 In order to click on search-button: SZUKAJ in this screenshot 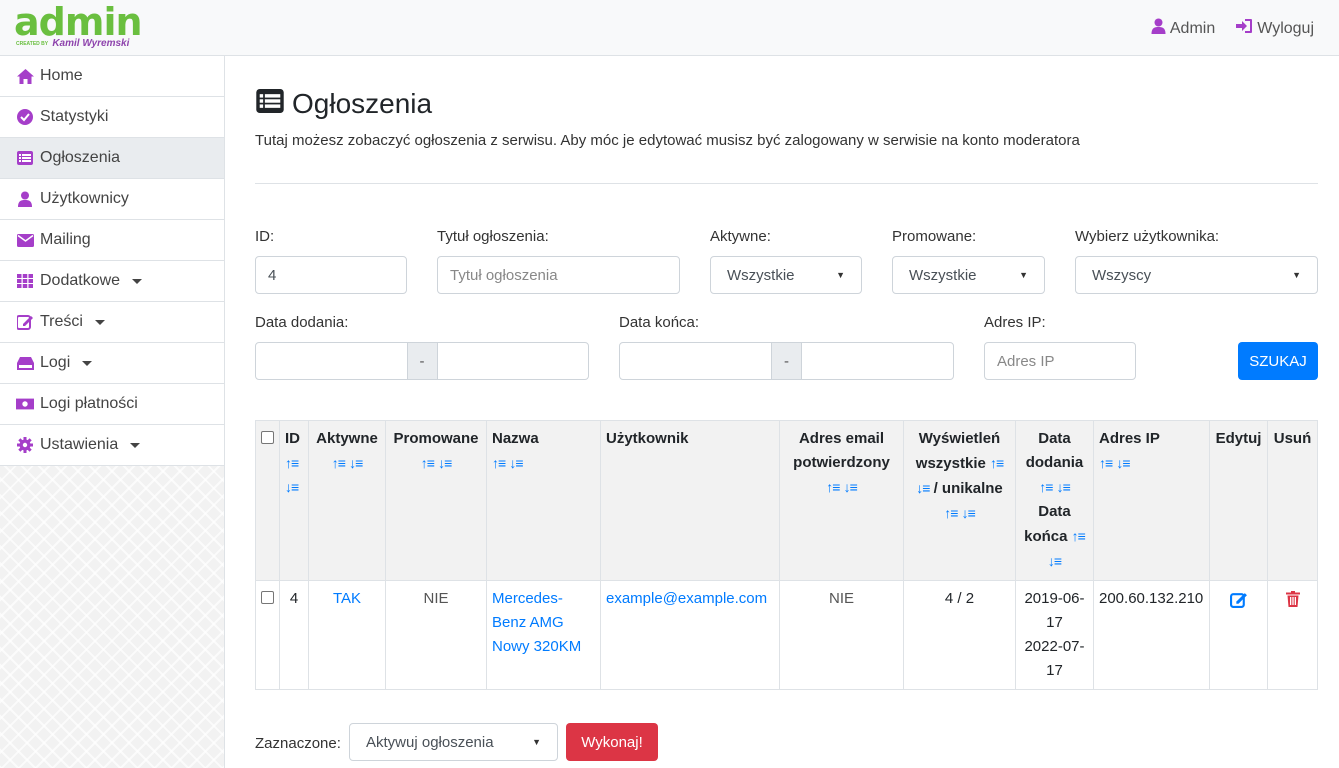, I will do `click(1278, 361)`.